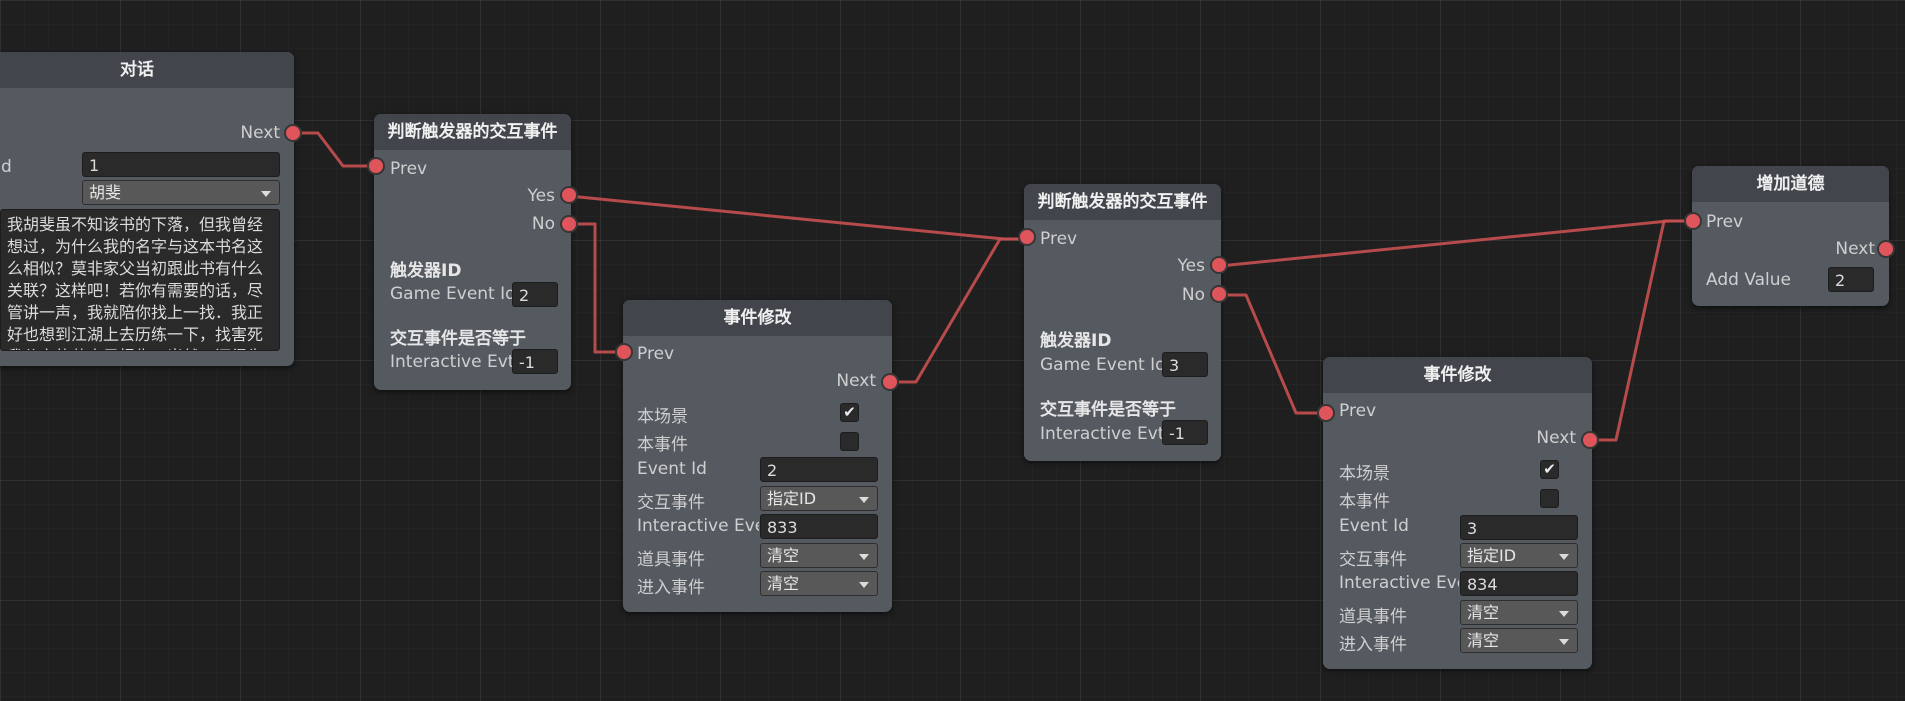 The image size is (1905, 701). I want to click on game-event-id-field: 3, so click(1185, 364).